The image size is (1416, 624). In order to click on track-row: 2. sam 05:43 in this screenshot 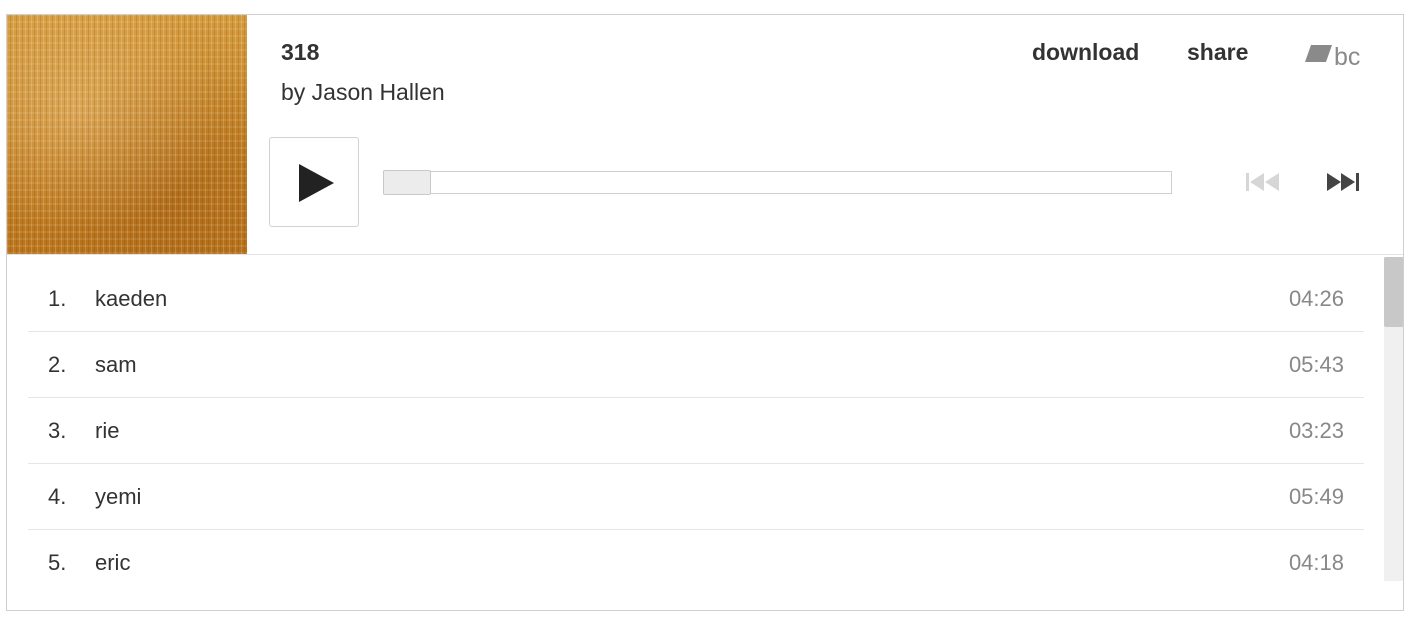, I will do `click(696, 365)`.